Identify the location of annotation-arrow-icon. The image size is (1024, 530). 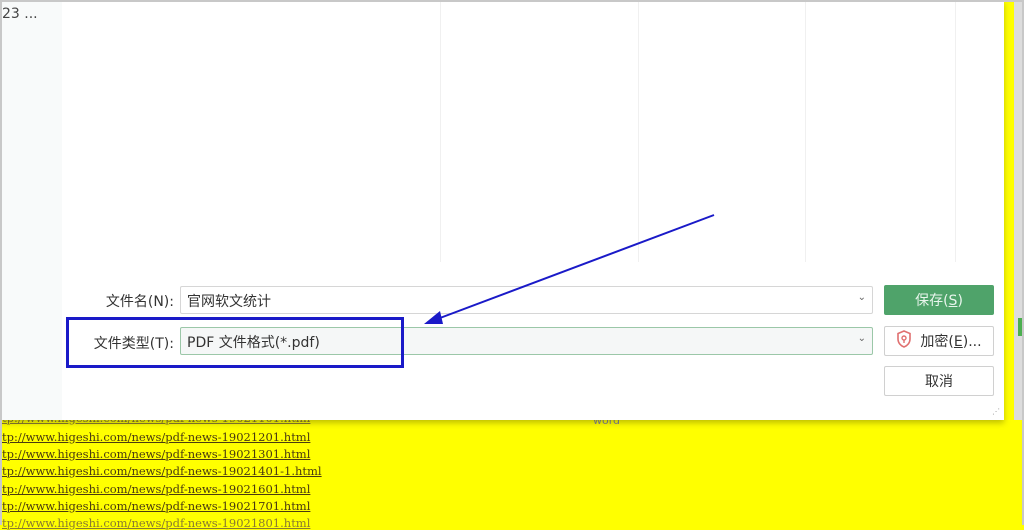
(569, 269).